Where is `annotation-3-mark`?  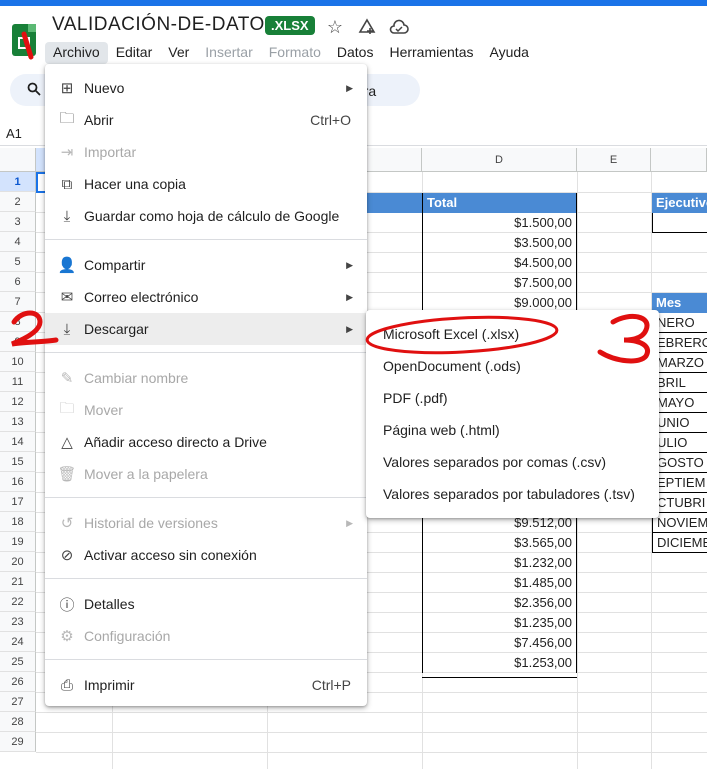 annotation-3-mark is located at coordinates (623, 338).